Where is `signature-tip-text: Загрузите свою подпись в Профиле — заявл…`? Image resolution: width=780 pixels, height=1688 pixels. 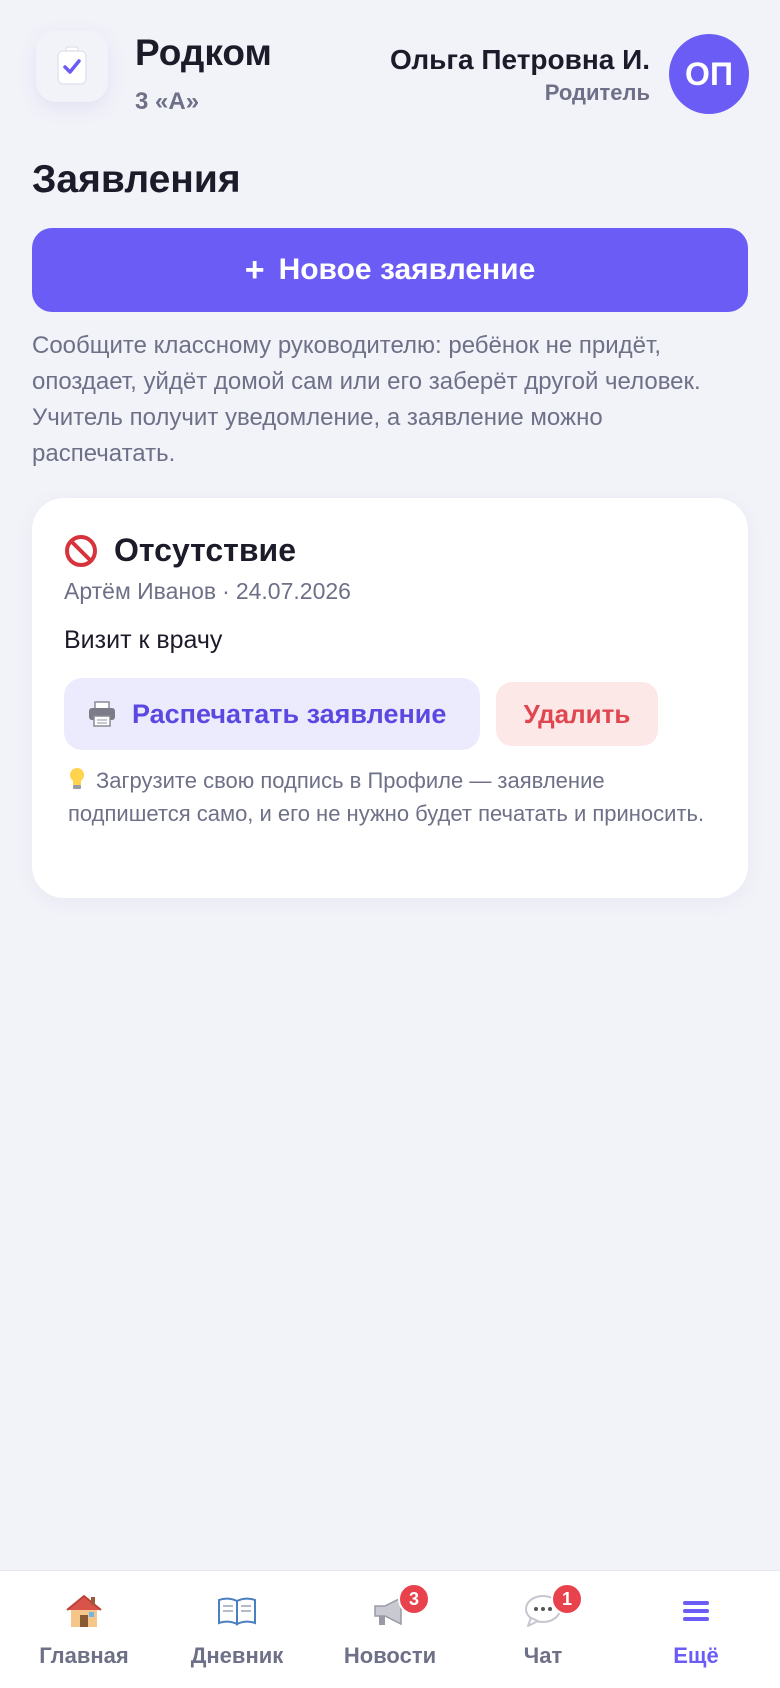
signature-tip-text: Загрузите свою подпись в Профиле — заявл… is located at coordinates (386, 797).